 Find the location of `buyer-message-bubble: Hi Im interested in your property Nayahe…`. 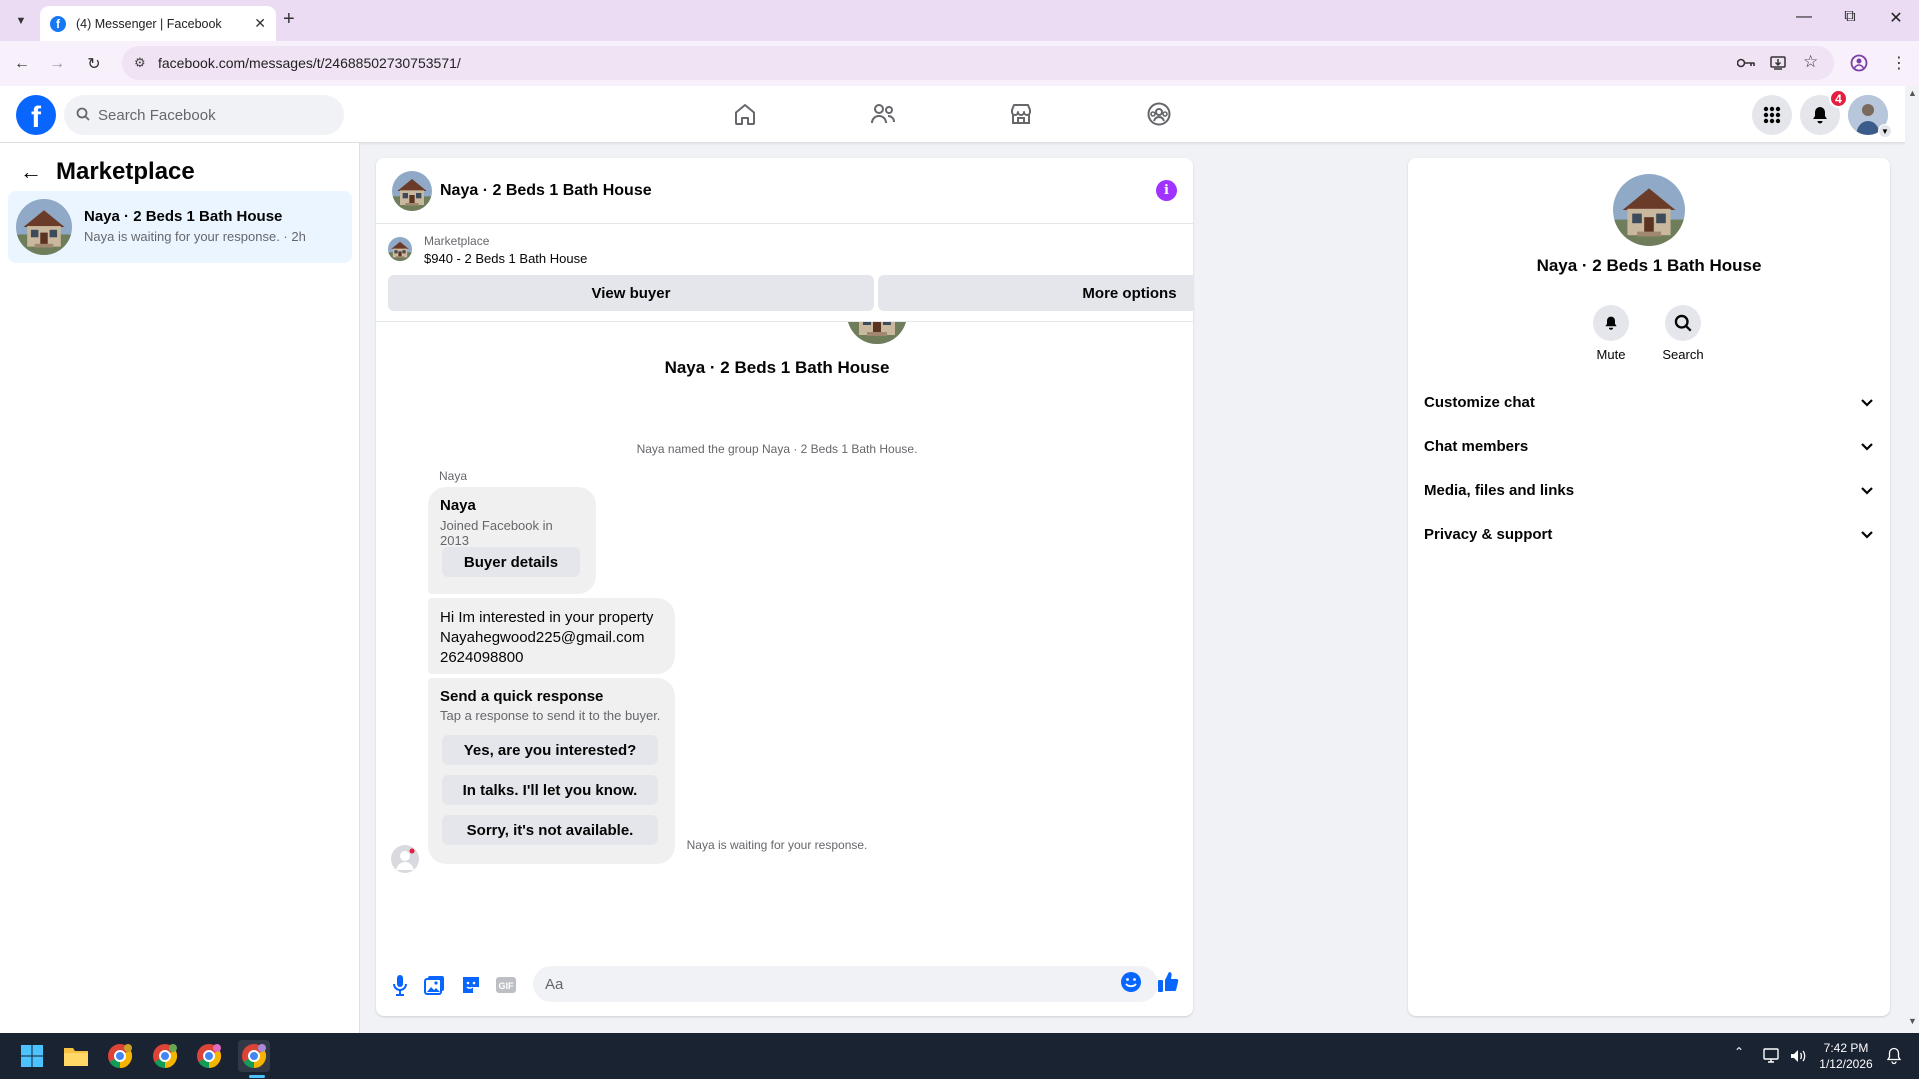

buyer-message-bubble: Hi Im interested in your property Nayahe… is located at coordinates (551, 636).